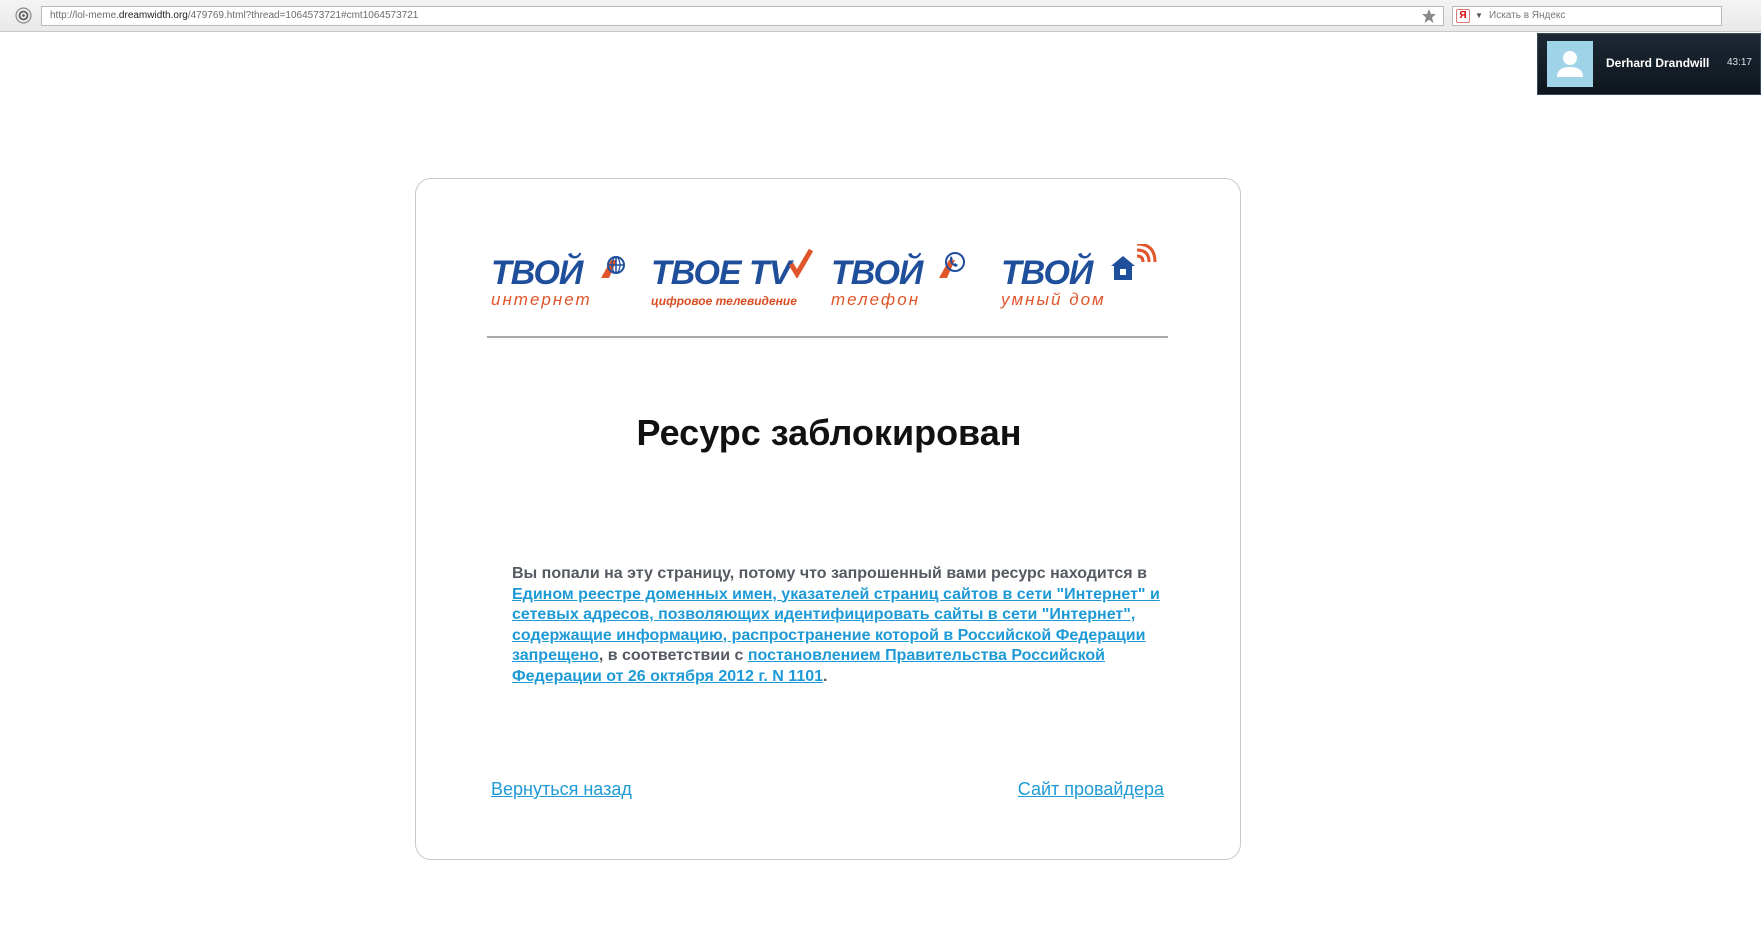 The image size is (1761, 937). What do you see at coordinates (1134, 262) in the screenshot?
I see `house-wifi-icon` at bounding box center [1134, 262].